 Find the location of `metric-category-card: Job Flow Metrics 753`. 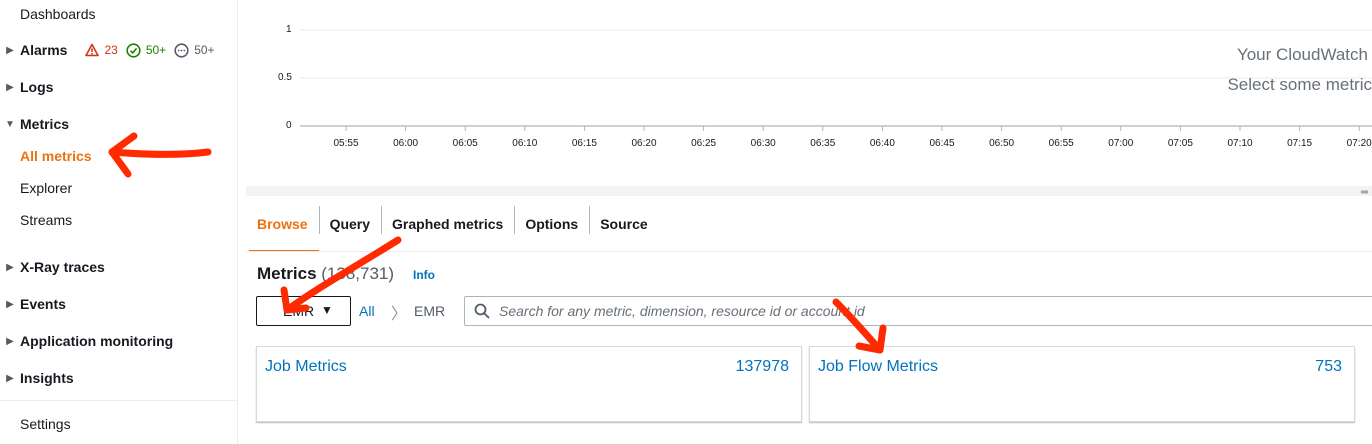

metric-category-card: Job Flow Metrics 753 is located at coordinates (1082, 384).